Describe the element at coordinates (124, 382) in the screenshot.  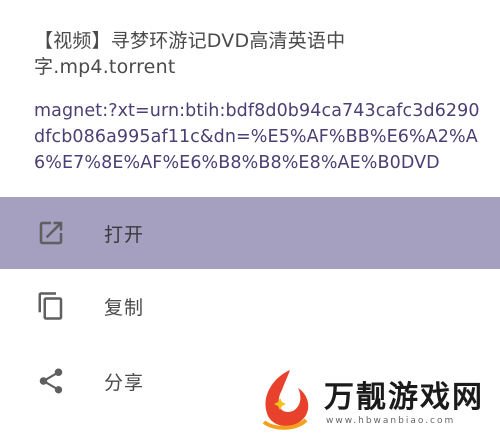
I see `menu-item-label: 分享` at that location.